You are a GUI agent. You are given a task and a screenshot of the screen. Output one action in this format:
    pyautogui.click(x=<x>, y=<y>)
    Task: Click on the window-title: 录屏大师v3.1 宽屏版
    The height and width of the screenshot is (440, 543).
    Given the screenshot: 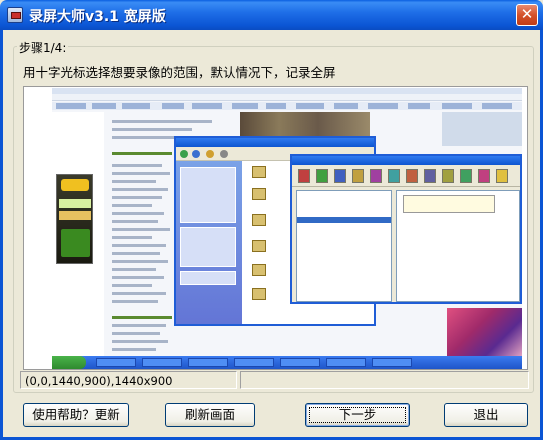 What is the action you would take?
    pyautogui.click(x=97, y=17)
    